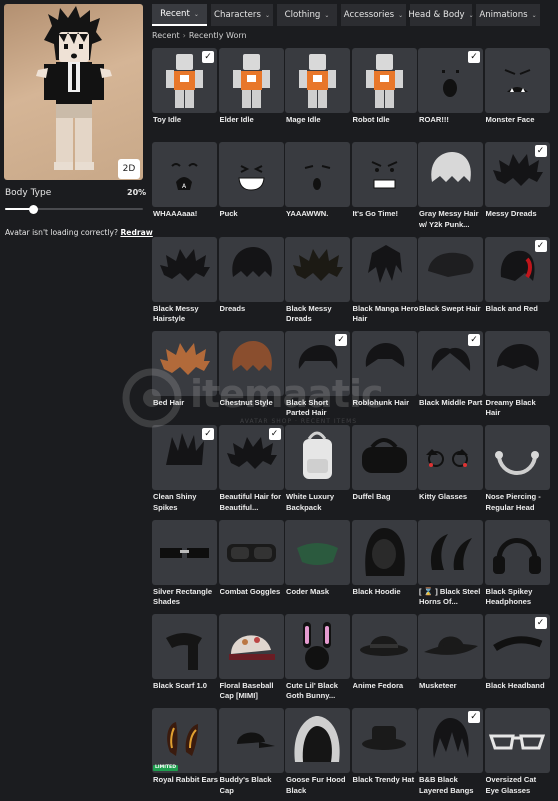 This screenshot has height=801, width=558. I want to click on item-name: Black Messy Dreads, so click(309, 313).